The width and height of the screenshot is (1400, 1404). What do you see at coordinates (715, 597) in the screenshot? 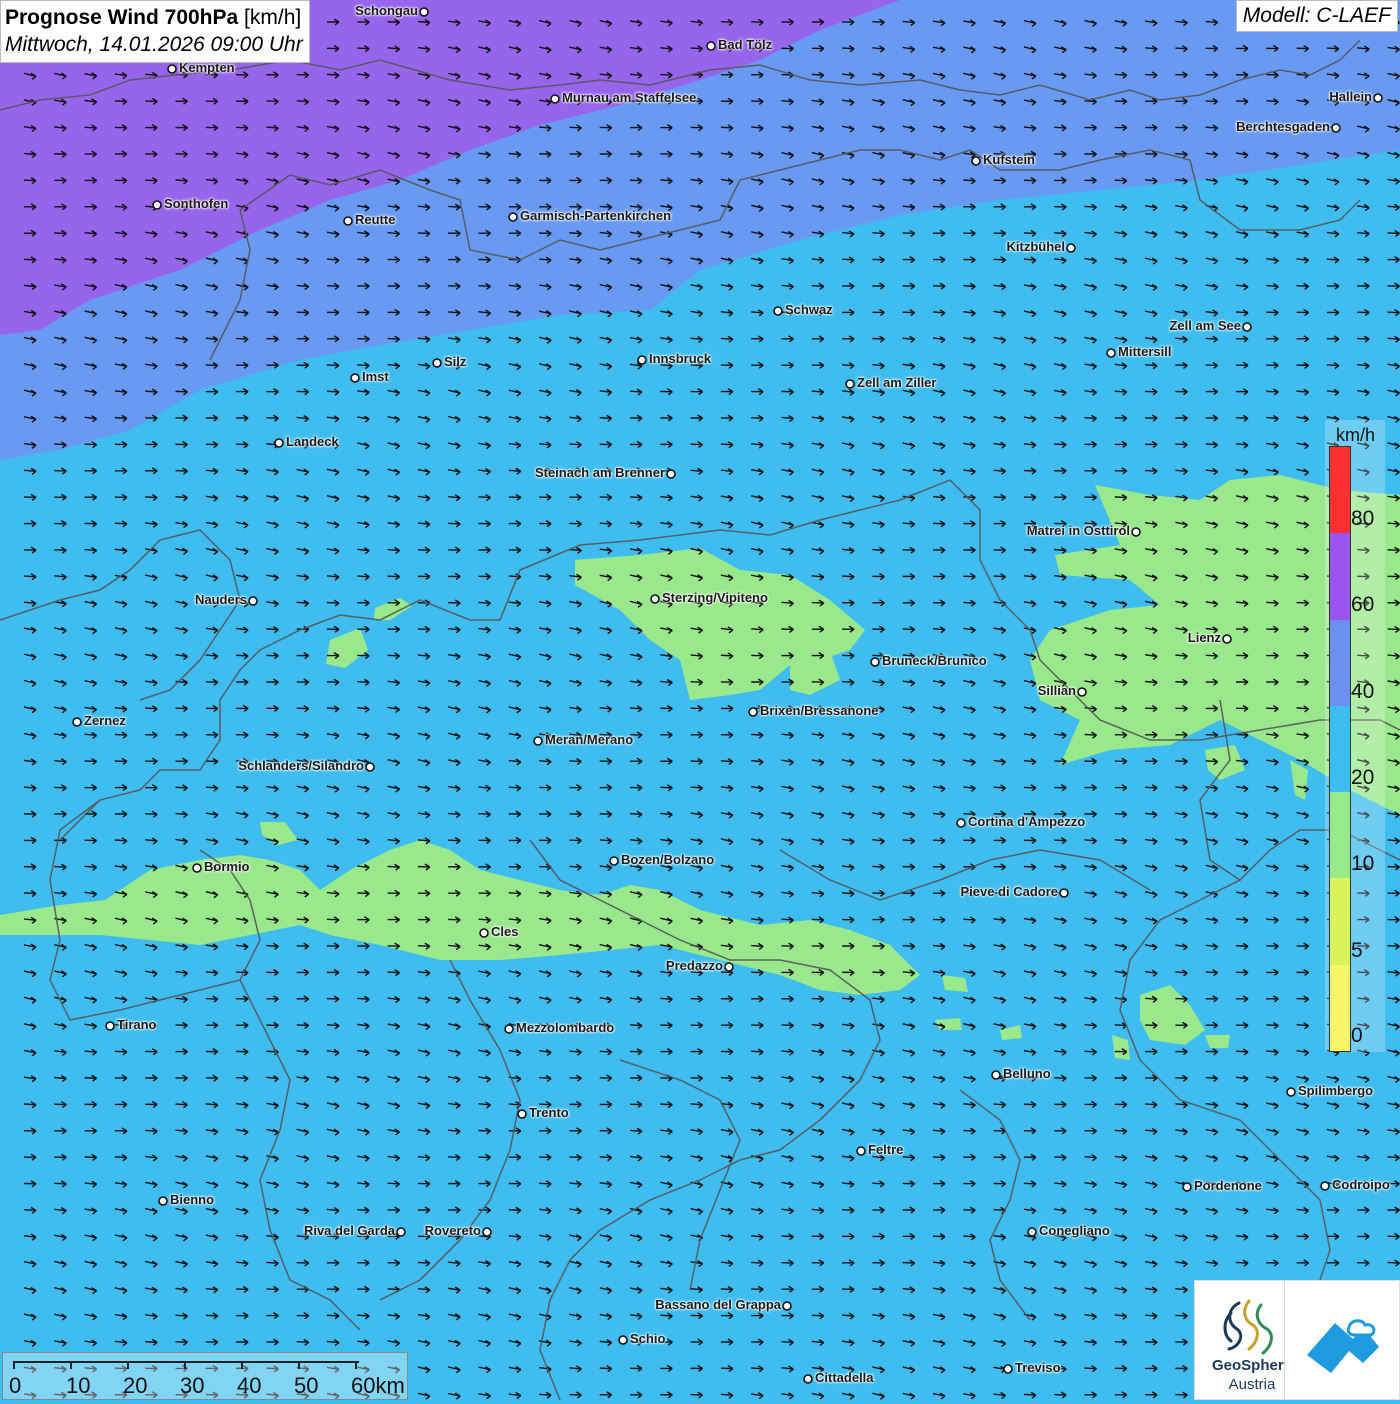
I see `city-label: Sterzing/Vipiteno` at bounding box center [715, 597].